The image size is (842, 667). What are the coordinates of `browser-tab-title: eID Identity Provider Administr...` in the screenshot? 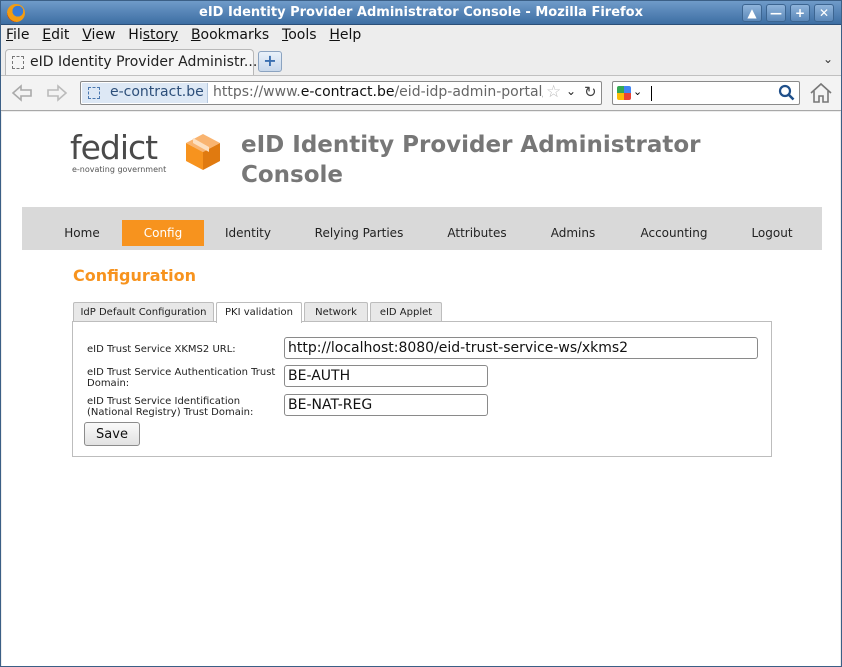 It's located at (144, 62).